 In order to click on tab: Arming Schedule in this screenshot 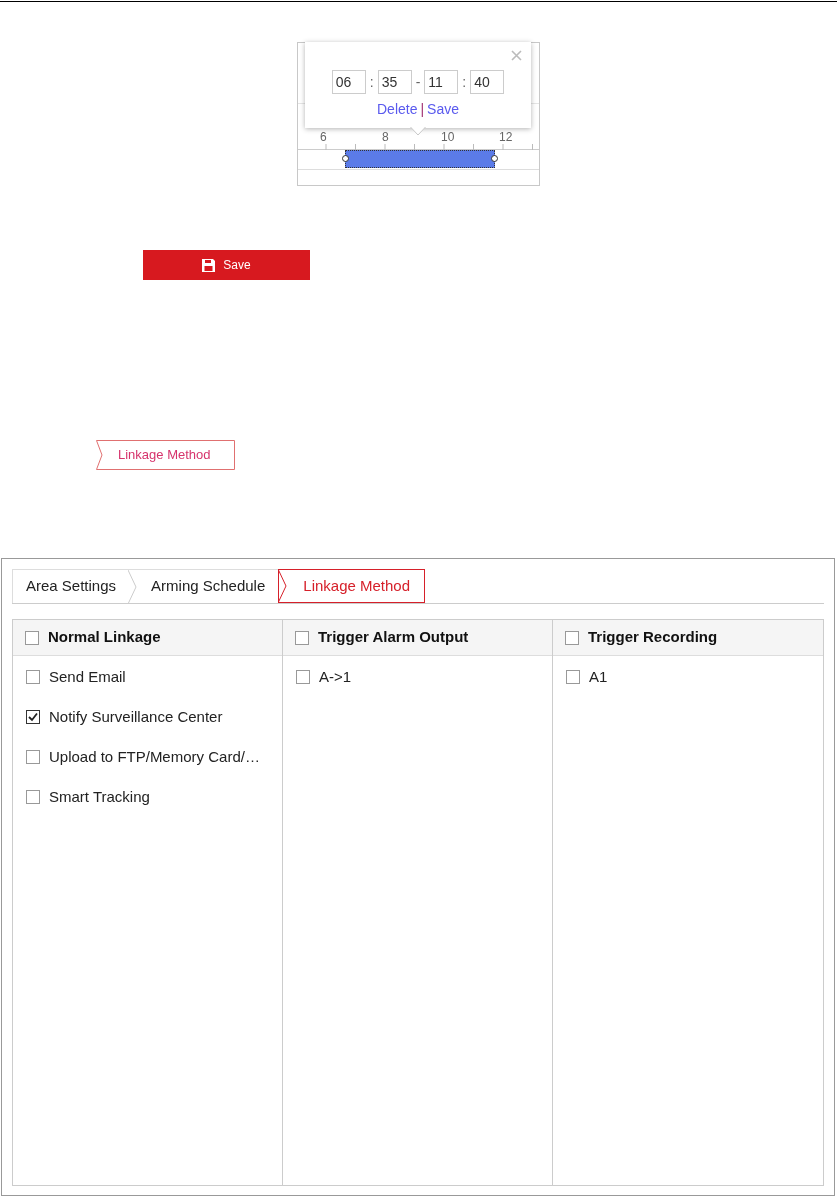, I will do `click(204, 586)`.